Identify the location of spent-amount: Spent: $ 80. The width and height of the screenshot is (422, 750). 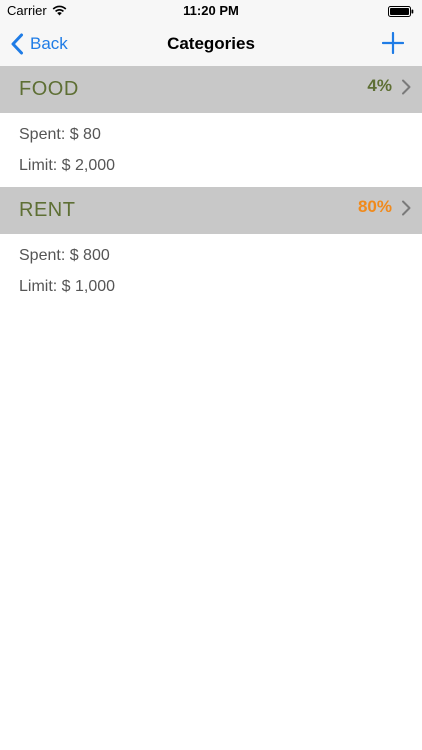
(60, 134).